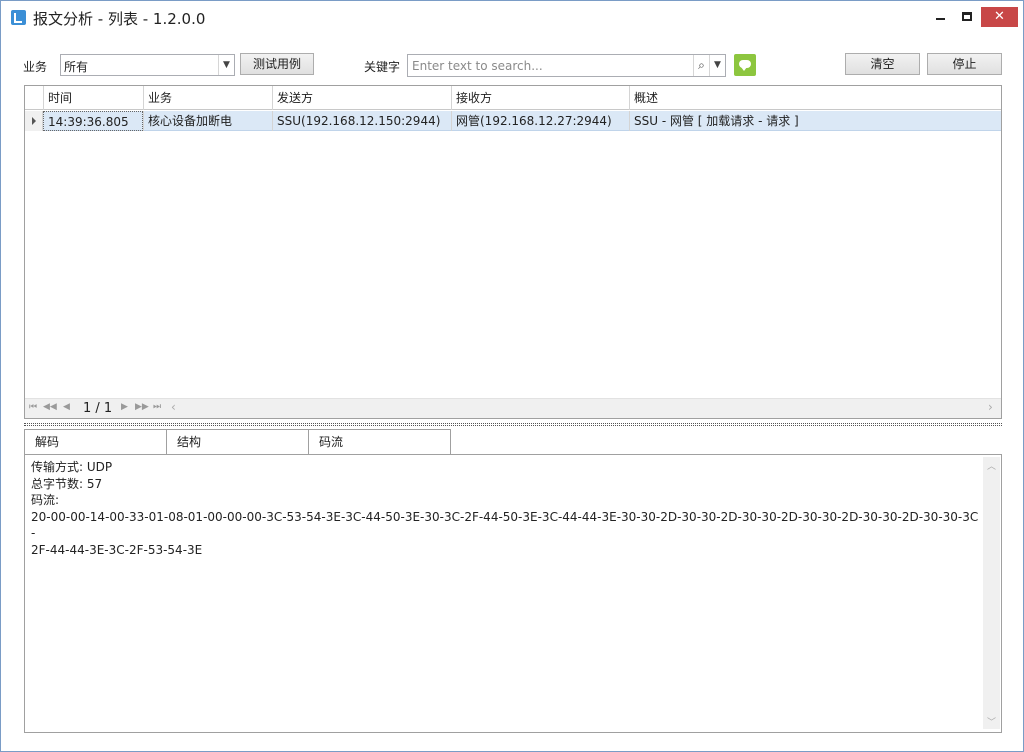  I want to click on maximize-icon, so click(967, 16).